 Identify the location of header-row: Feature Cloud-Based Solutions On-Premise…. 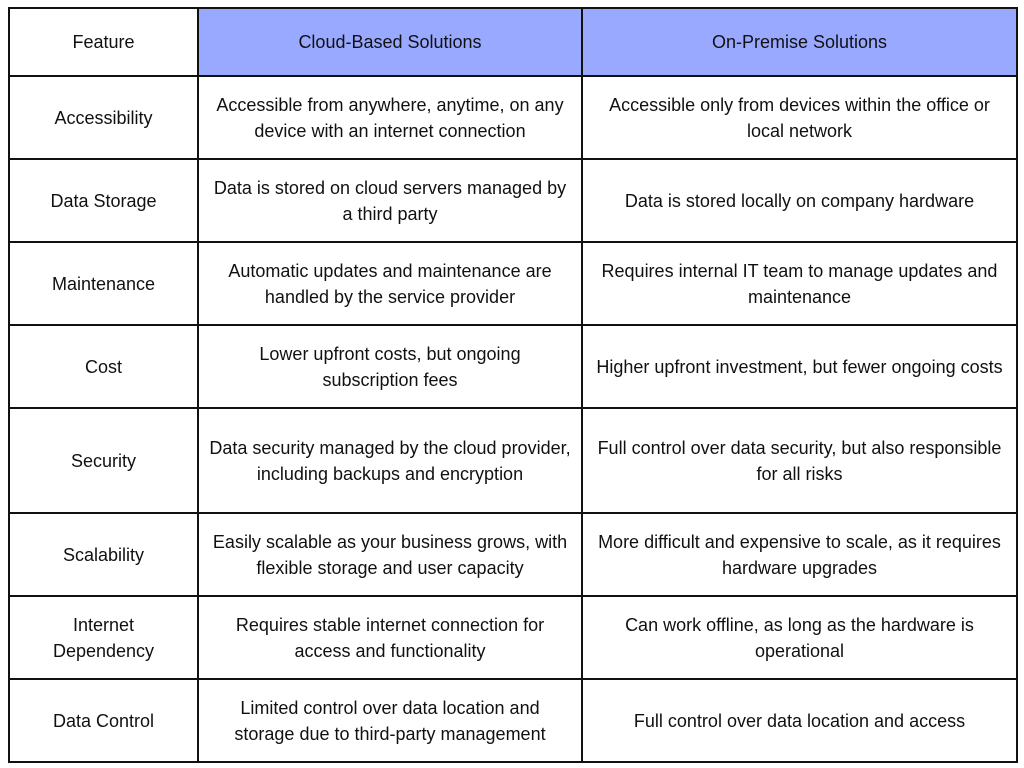
(513, 42).